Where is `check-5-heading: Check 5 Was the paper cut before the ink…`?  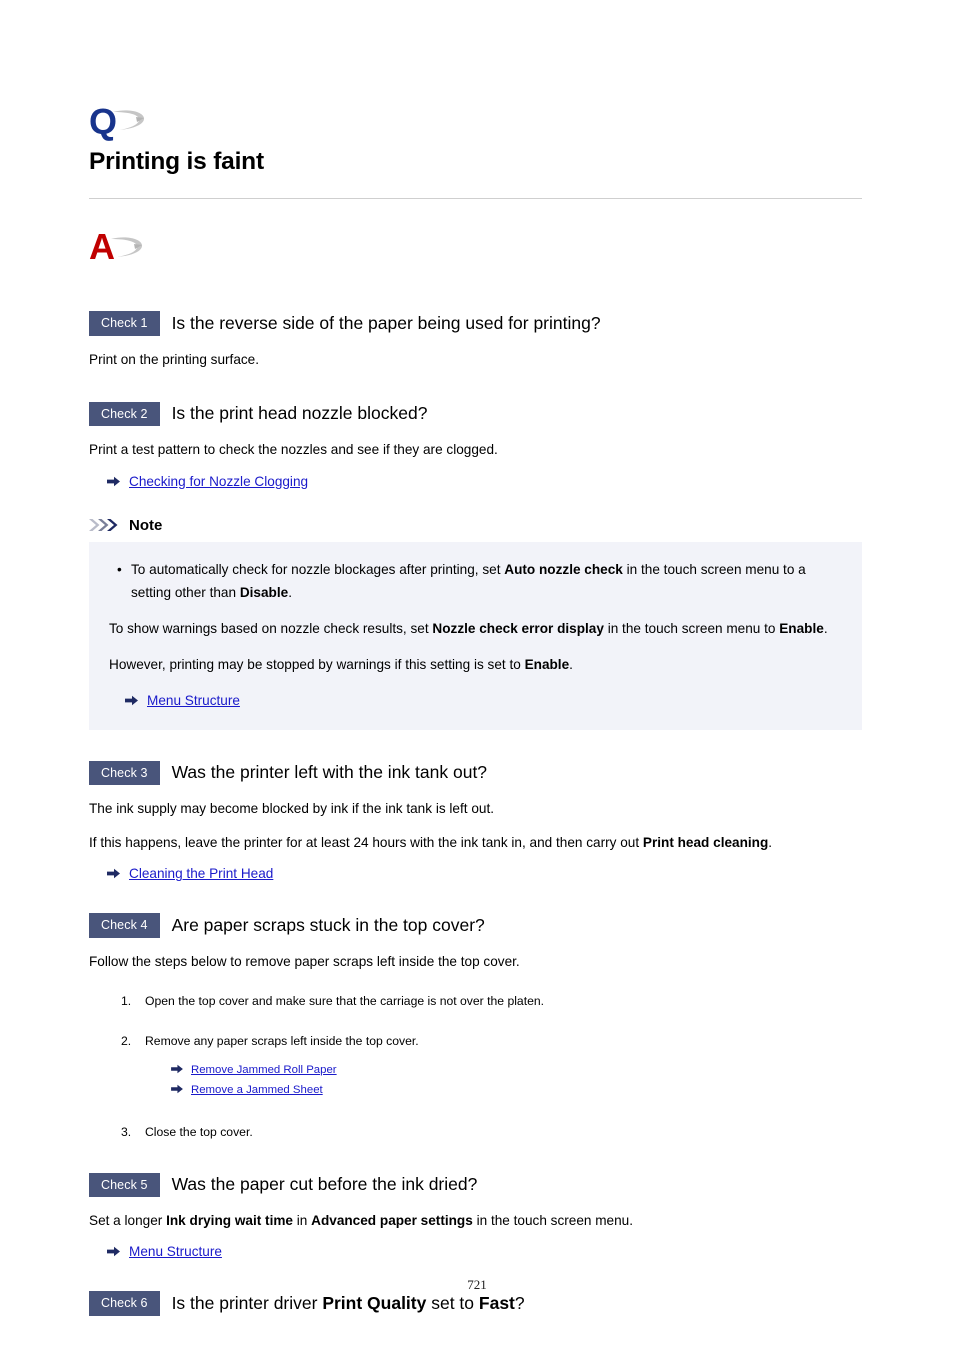 check-5-heading: Check 5 Was the paper cut before the ink… is located at coordinates (475, 1185).